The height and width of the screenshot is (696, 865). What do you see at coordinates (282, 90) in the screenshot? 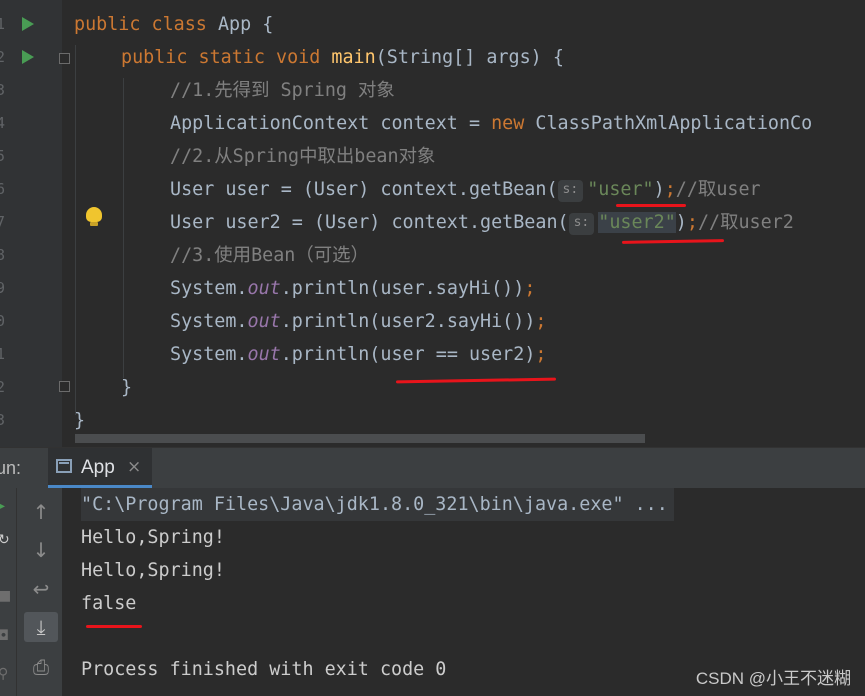
I see `code-line-3: //1.先得到 Spring 对象` at bounding box center [282, 90].